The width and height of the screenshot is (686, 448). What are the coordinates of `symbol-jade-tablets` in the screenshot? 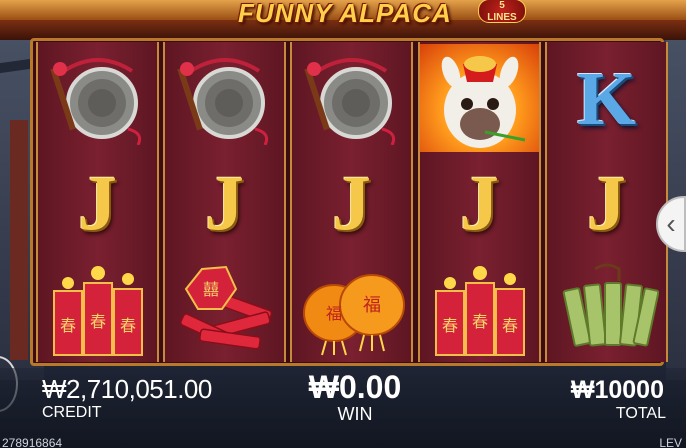 It's located at (606, 309).